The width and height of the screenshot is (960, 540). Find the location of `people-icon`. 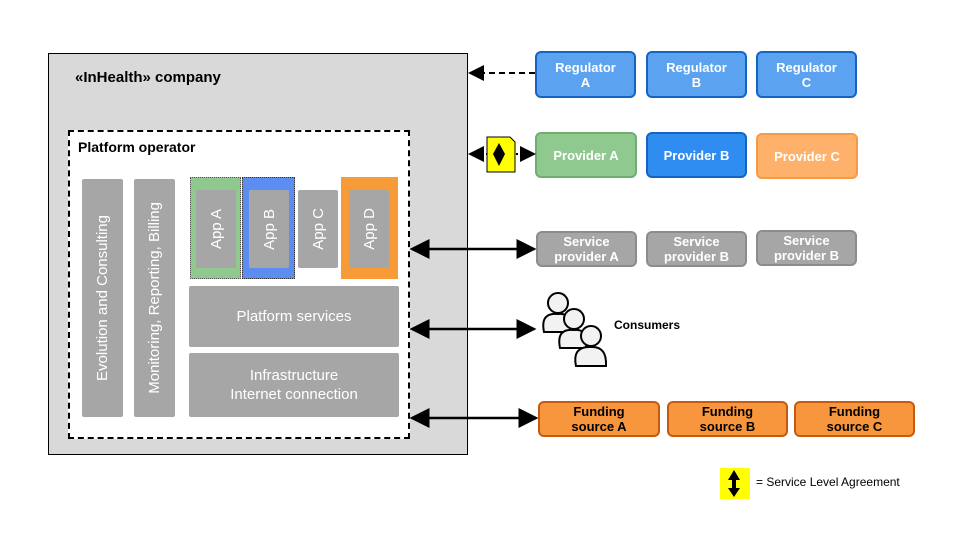

people-icon is located at coordinates (575, 329).